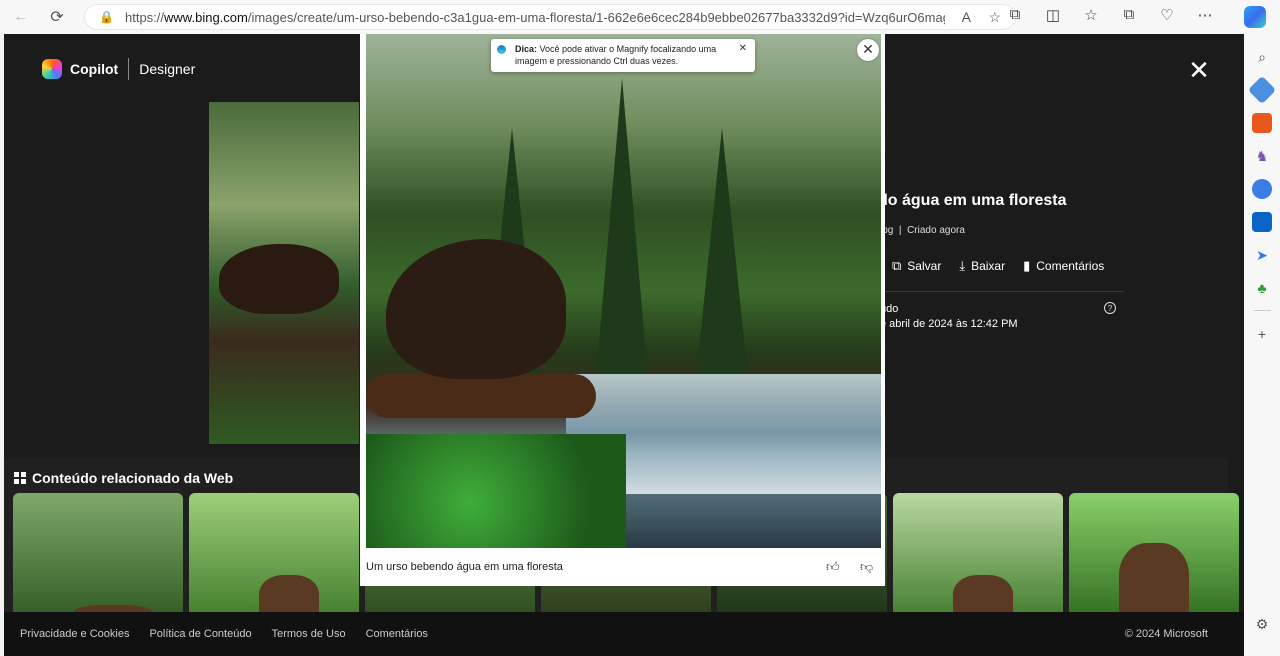  What do you see at coordinates (21, 17) in the screenshot?
I see `back-icon: ←` at bounding box center [21, 17].